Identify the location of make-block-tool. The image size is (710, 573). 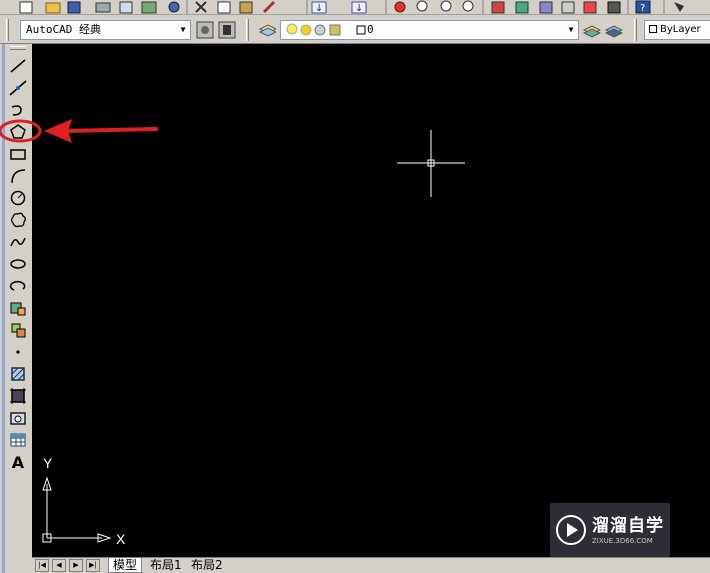
(18, 330).